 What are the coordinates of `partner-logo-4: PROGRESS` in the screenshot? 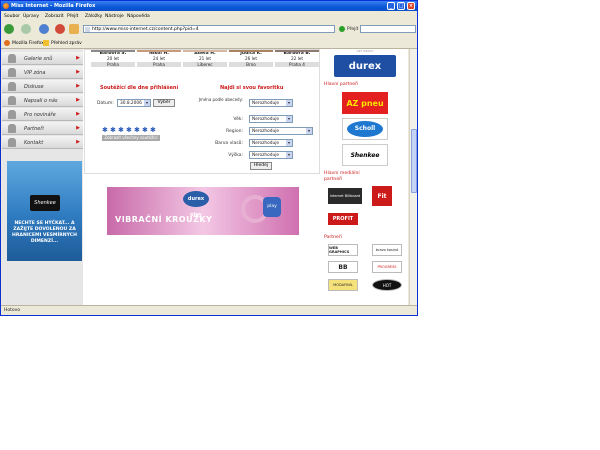 It's located at (387, 267).